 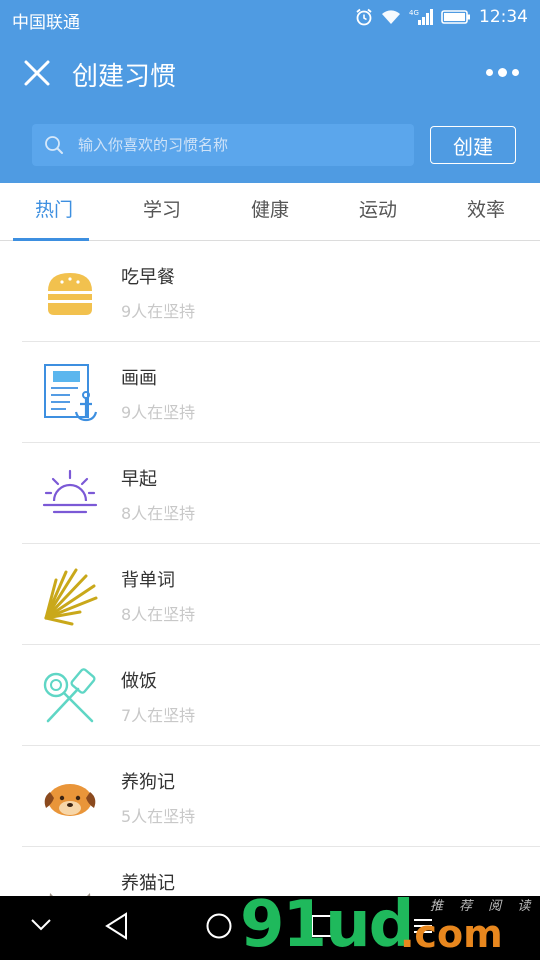 I want to click on watermark-logo: 91ud, so click(x=327, y=924).